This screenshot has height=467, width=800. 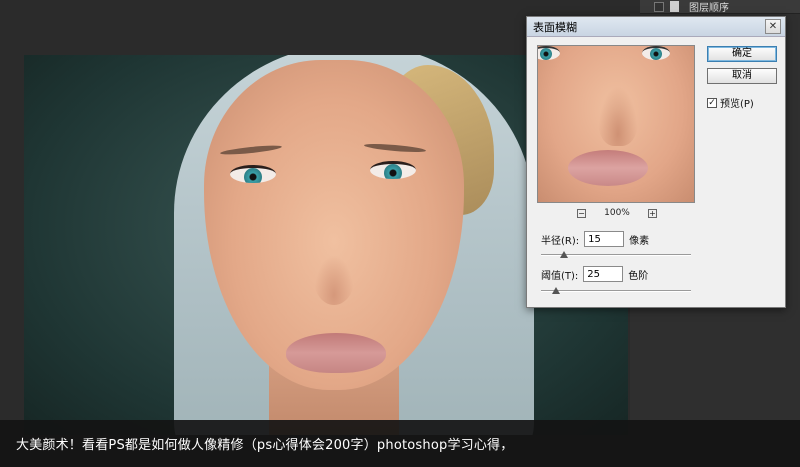 I want to click on threshold-row: 阈值(T): 色阶, so click(x=594, y=274).